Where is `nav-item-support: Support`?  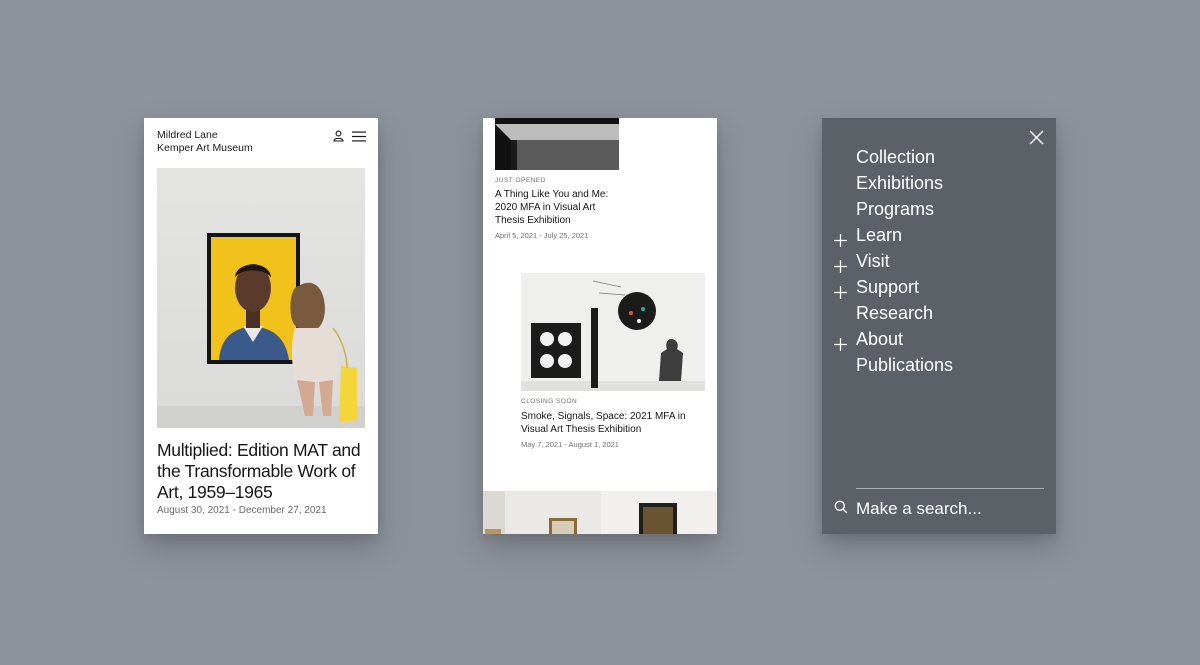
nav-item-support: Support is located at coordinates (893, 287).